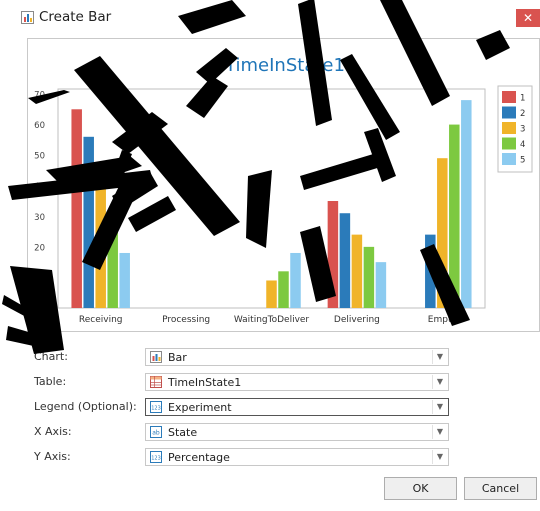 Image resolution: width=540 pixels, height=511 pixels. What do you see at coordinates (522, 99) in the screenshot?
I see `legend-entry: 1` at bounding box center [522, 99].